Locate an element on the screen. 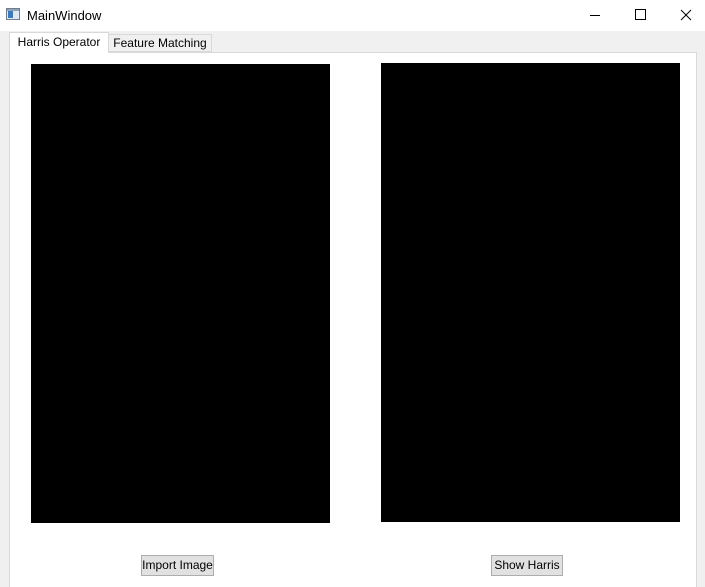  close-icon is located at coordinates (686, 15).